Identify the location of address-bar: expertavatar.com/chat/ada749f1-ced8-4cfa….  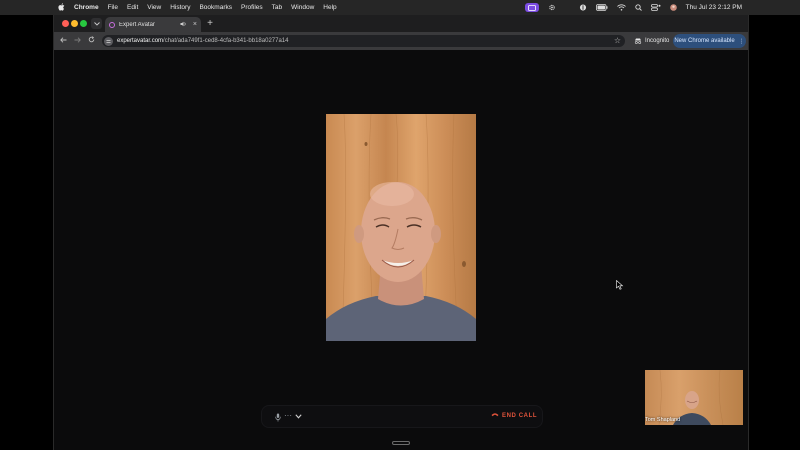
(363, 41).